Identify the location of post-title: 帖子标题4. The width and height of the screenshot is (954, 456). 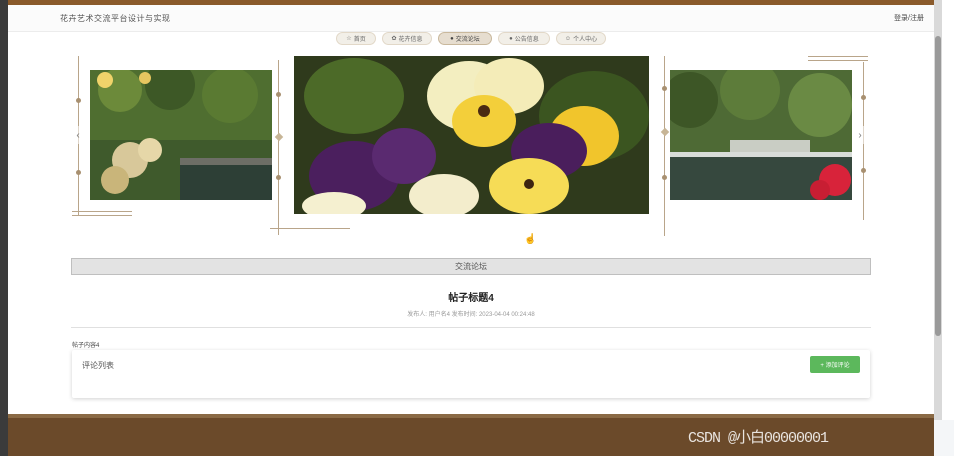
(471, 298).